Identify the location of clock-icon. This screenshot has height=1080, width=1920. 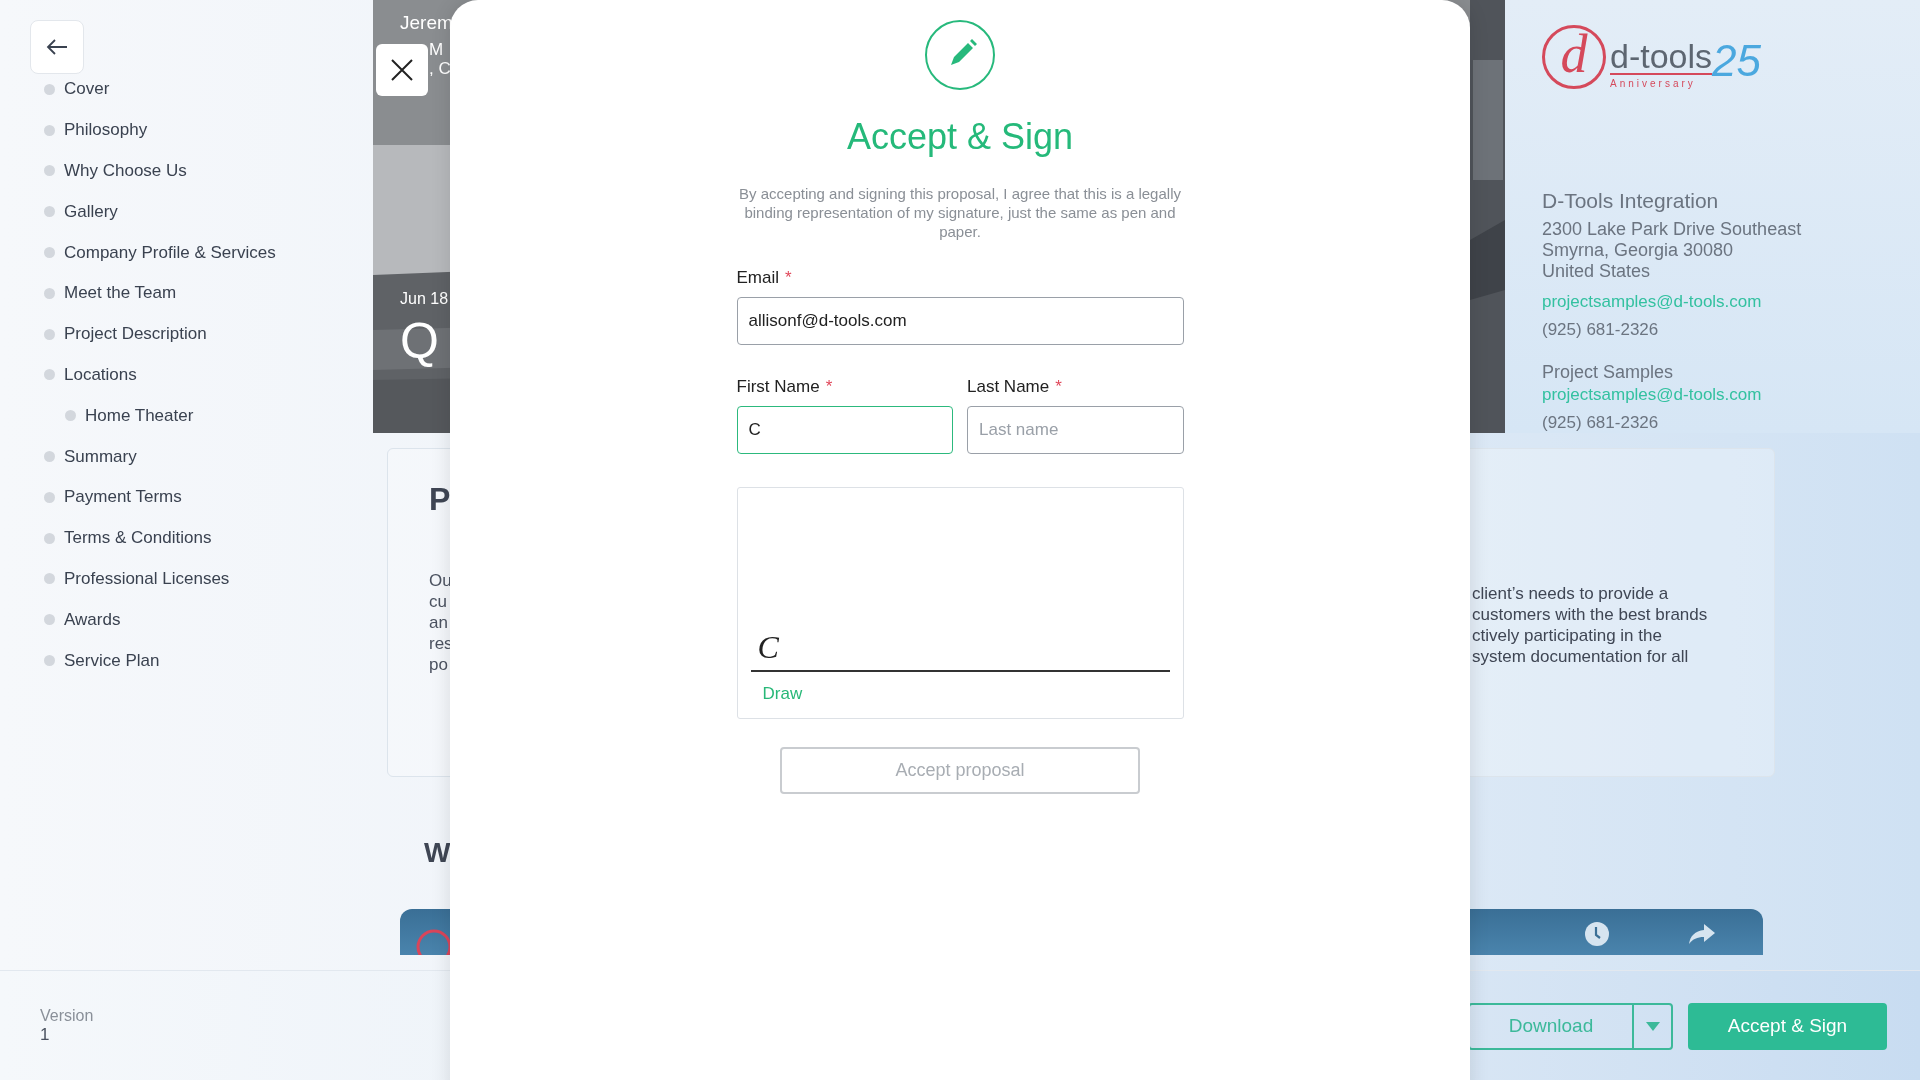
(1597, 934).